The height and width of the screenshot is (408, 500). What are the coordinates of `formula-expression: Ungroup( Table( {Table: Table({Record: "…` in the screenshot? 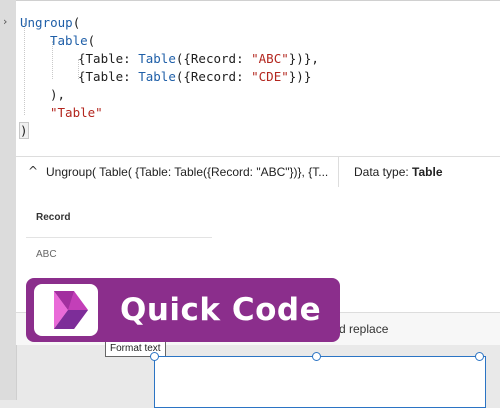 It's located at (187, 172).